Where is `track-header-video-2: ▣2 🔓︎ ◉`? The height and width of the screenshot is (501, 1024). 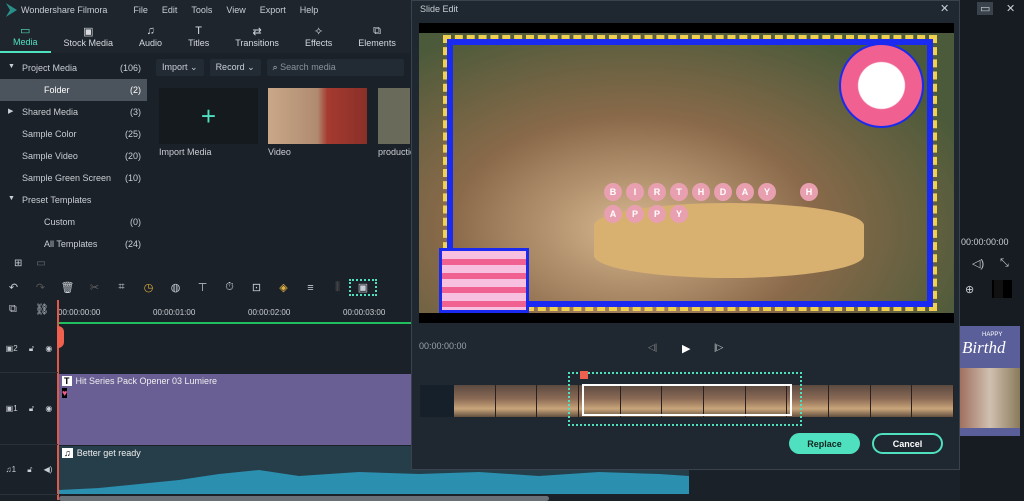
track-header-video-2: ▣2 🔓︎ ◉ is located at coordinates (29, 349).